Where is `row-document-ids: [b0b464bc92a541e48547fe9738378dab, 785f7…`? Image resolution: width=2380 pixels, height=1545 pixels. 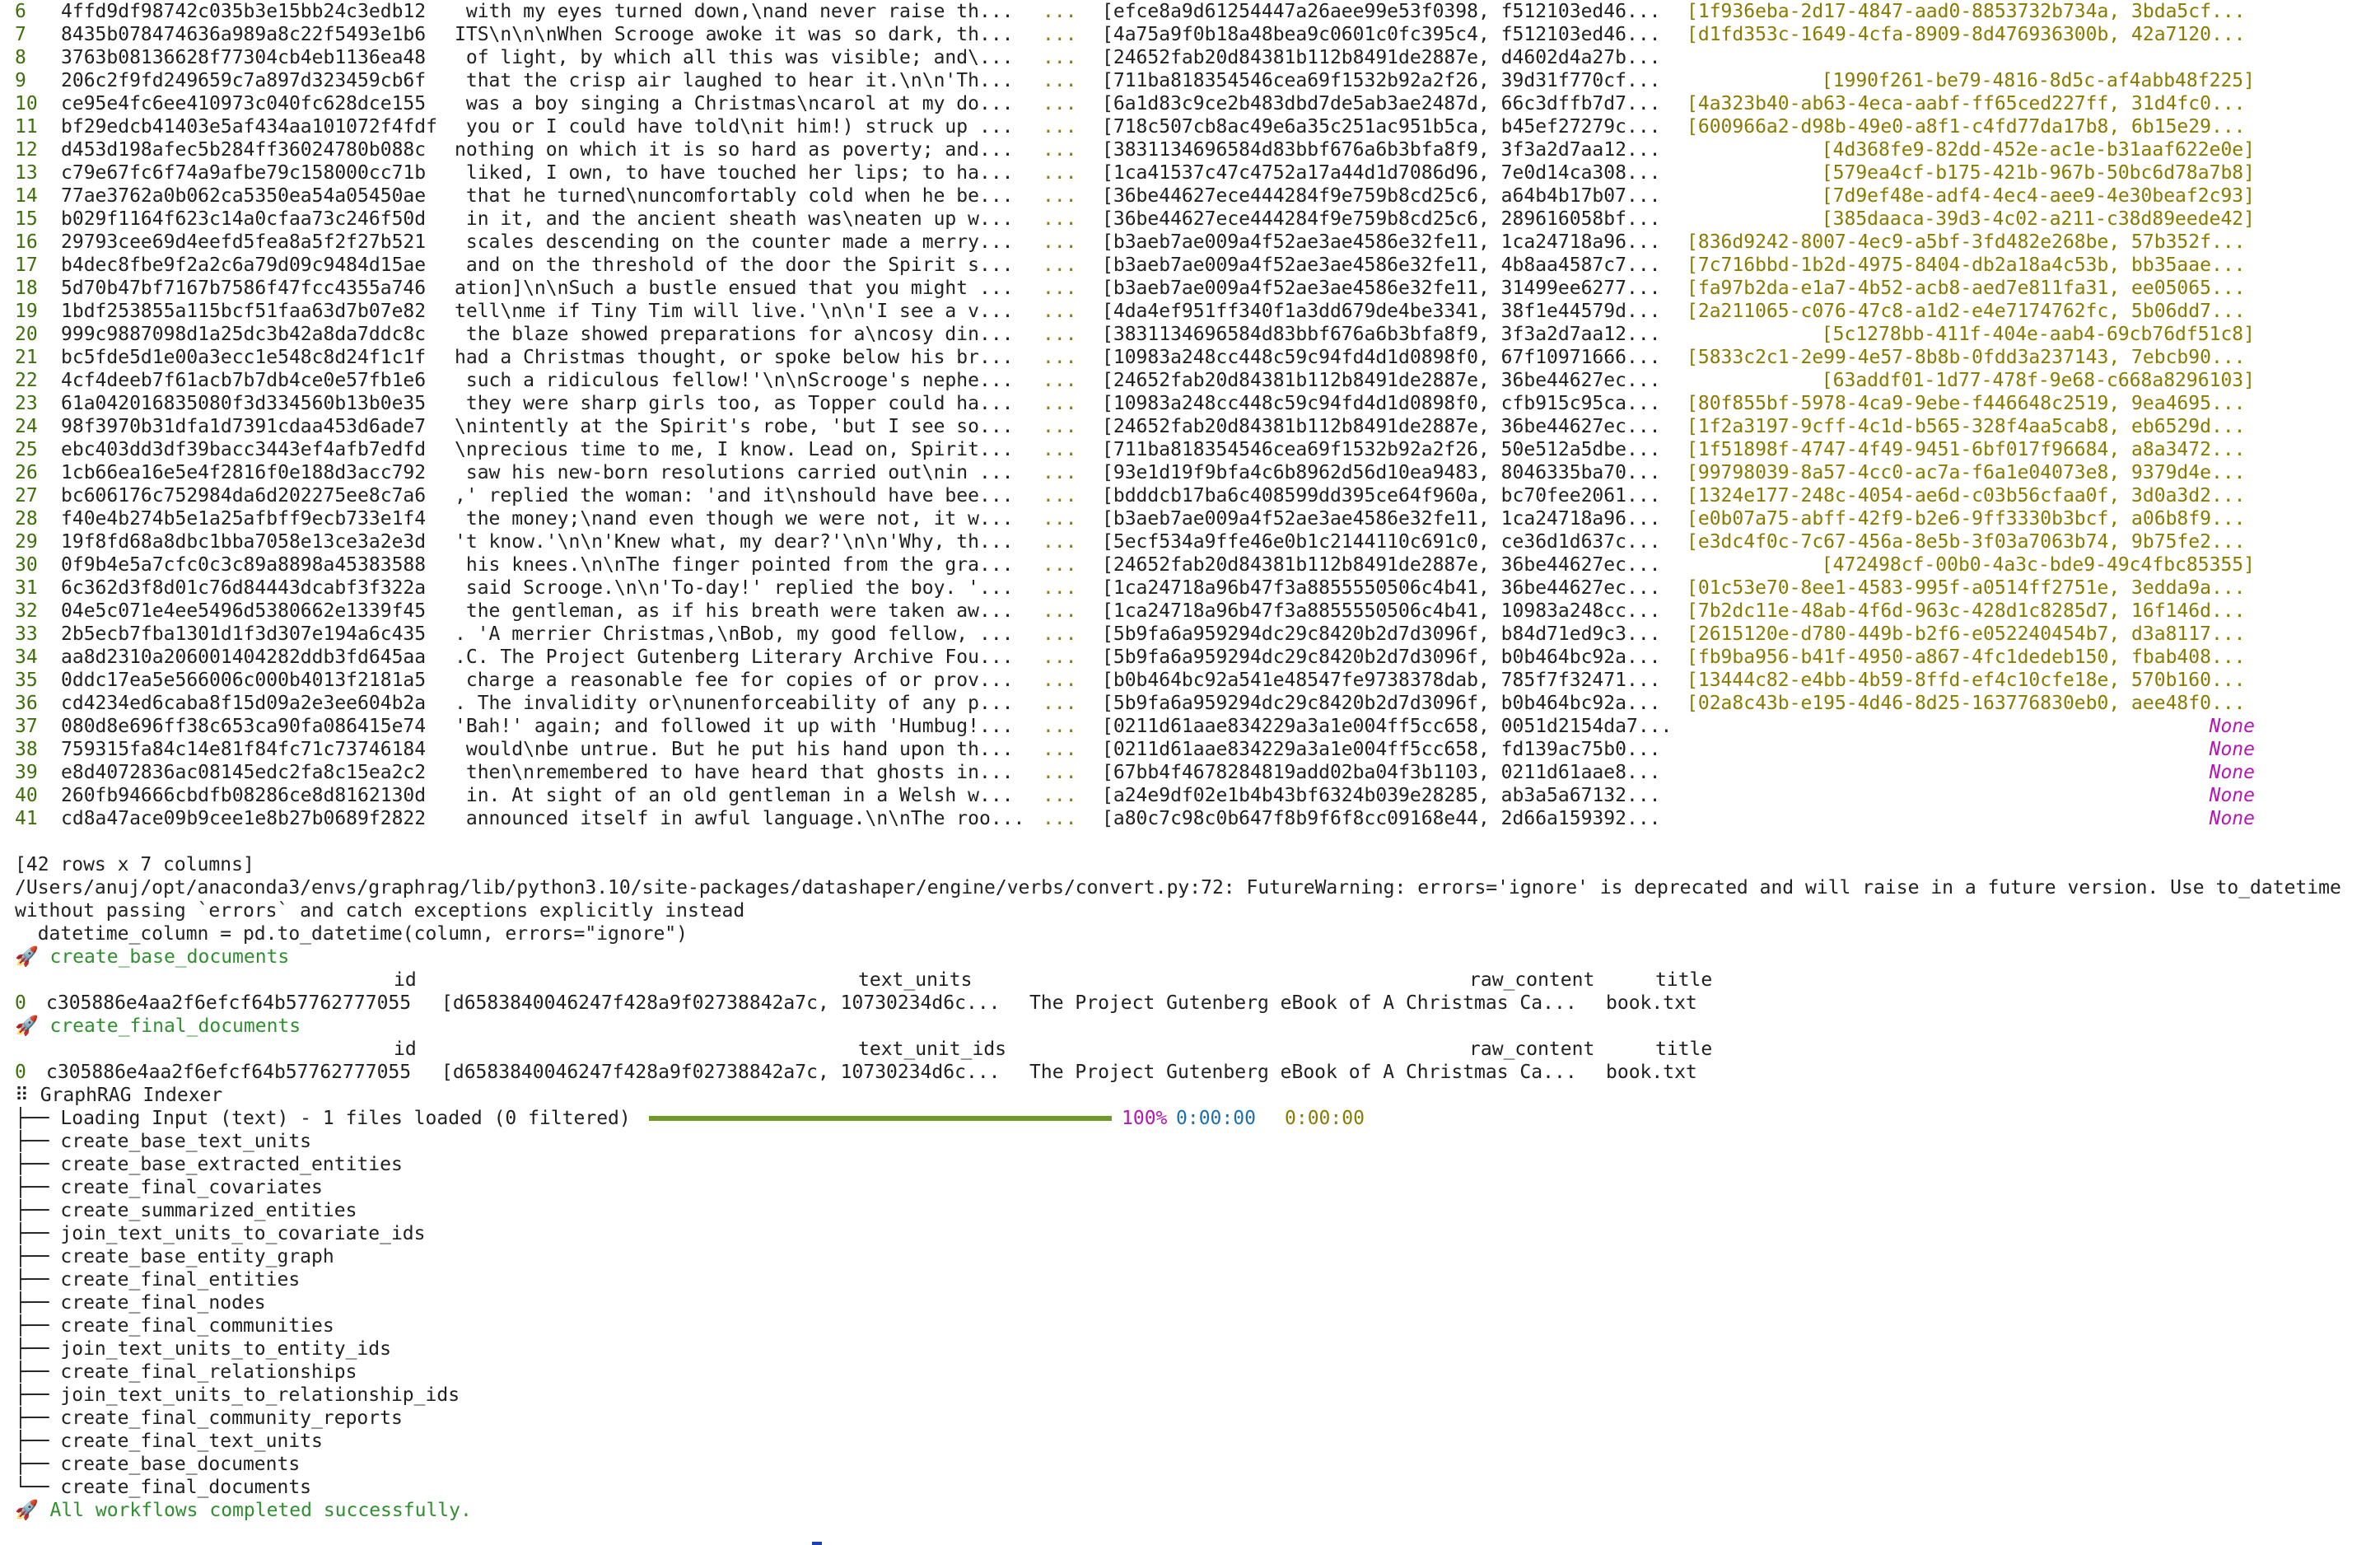
row-document-ids: [b0b464bc92a541e48547fe9738378dab, 785f7… is located at coordinates (1381, 680).